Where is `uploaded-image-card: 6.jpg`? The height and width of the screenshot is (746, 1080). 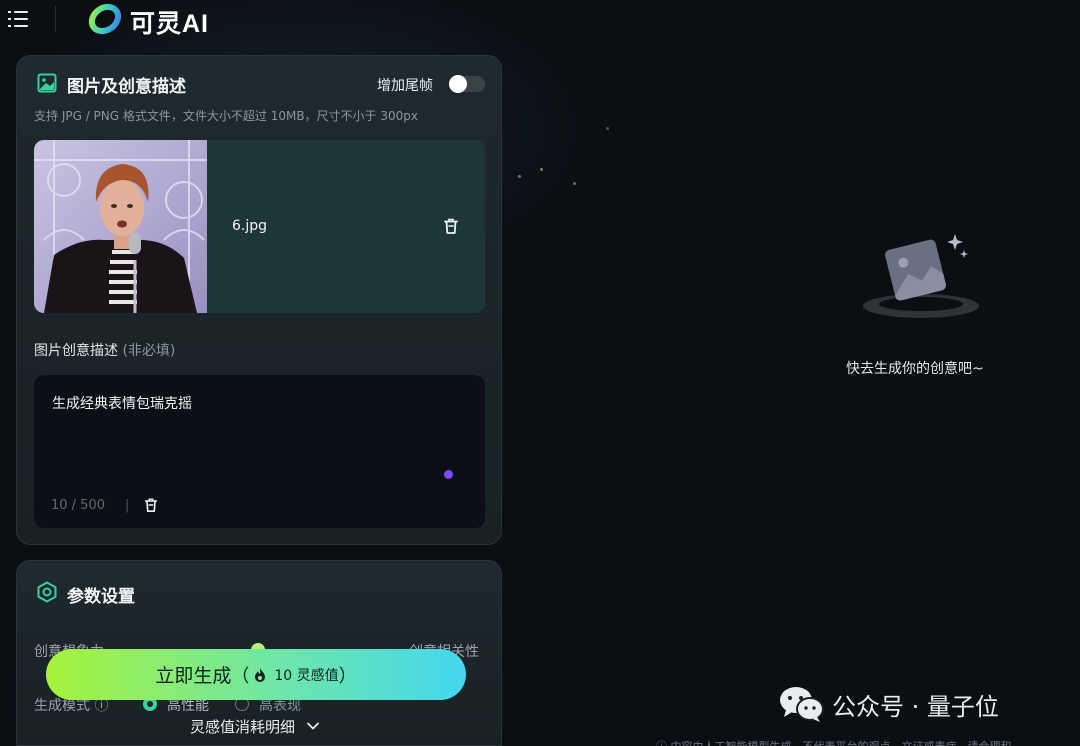 uploaded-image-card: 6.jpg is located at coordinates (259, 226).